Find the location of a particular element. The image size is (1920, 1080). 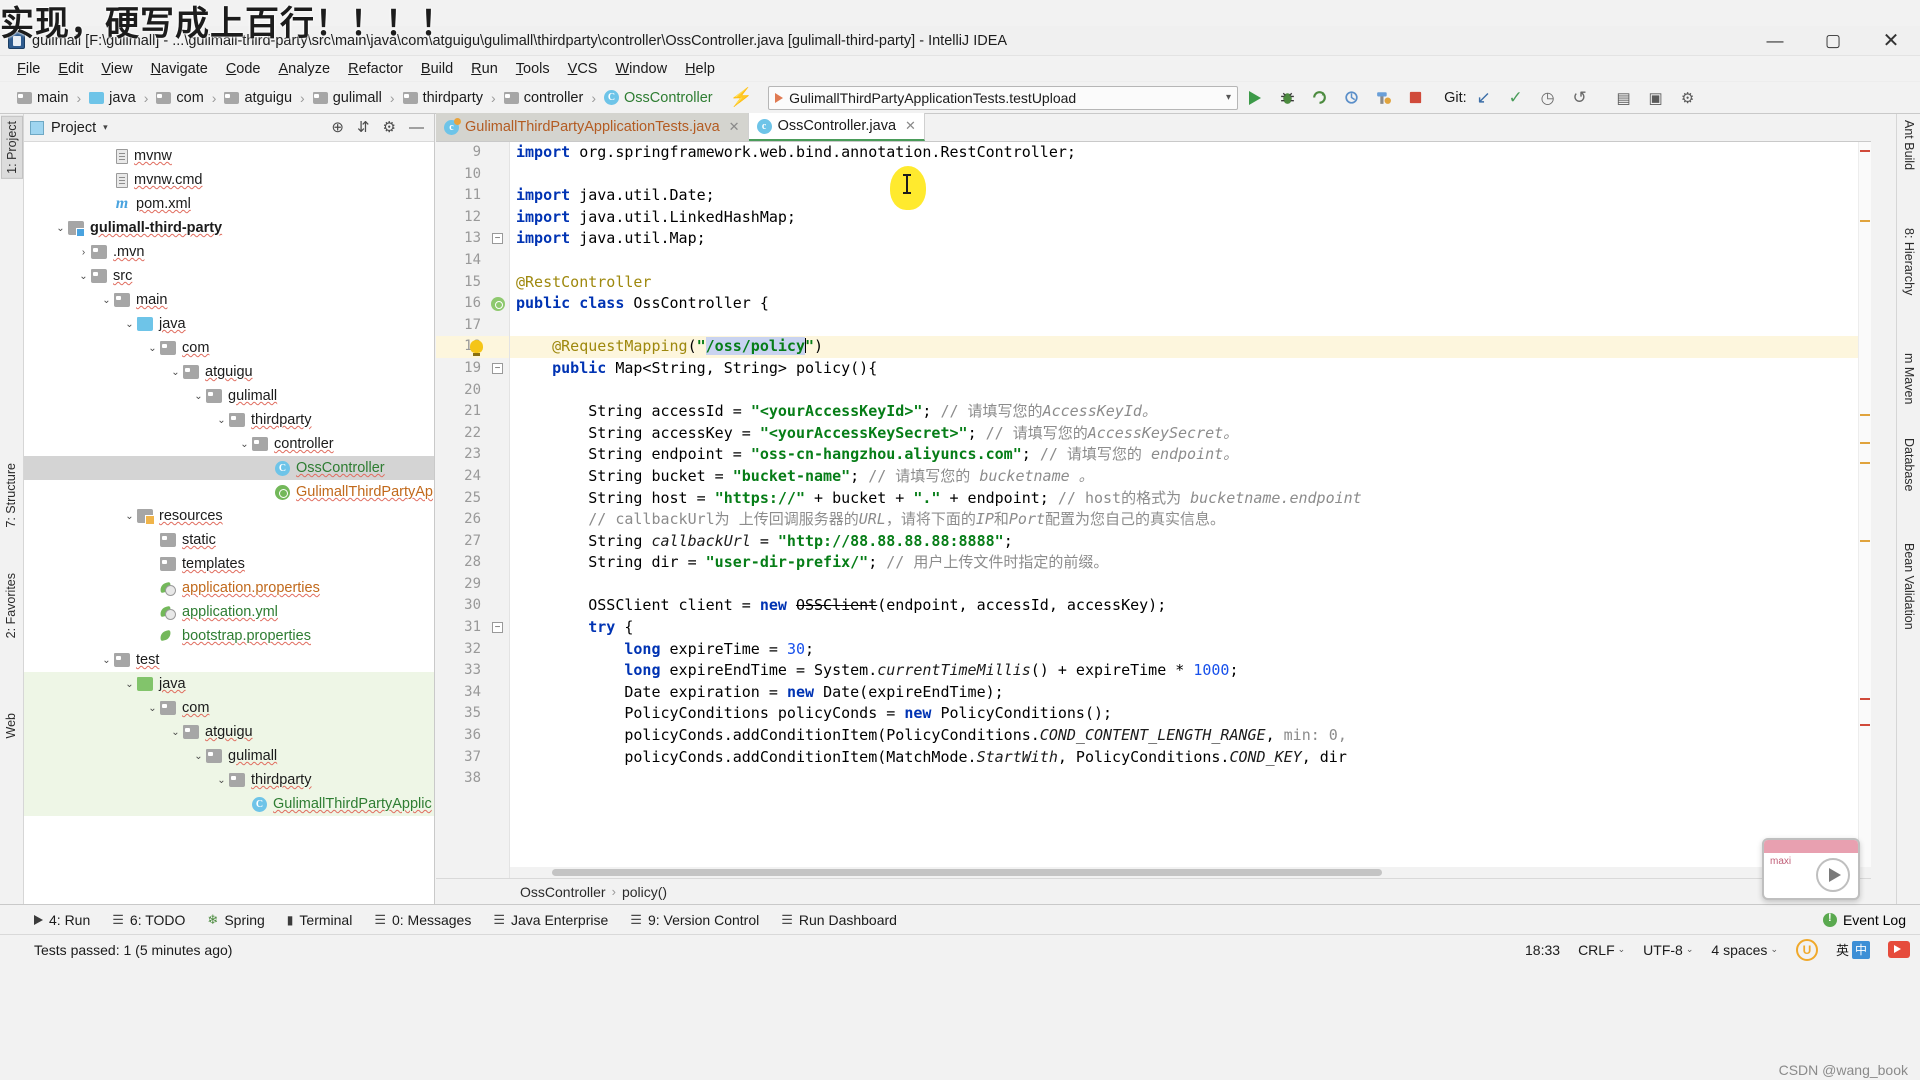

breadcrumb-item-com: com is located at coordinates (179, 98).